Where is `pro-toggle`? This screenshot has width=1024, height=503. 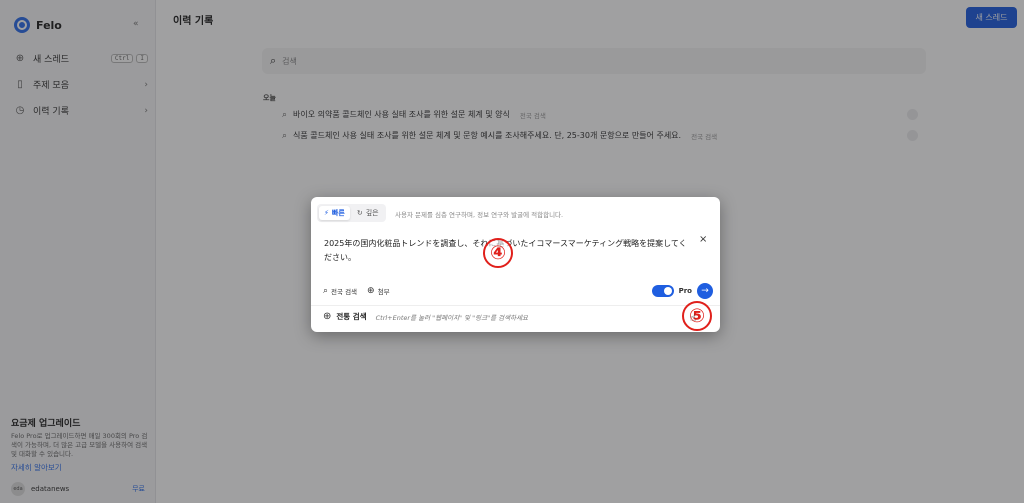
pro-toggle is located at coordinates (662, 291).